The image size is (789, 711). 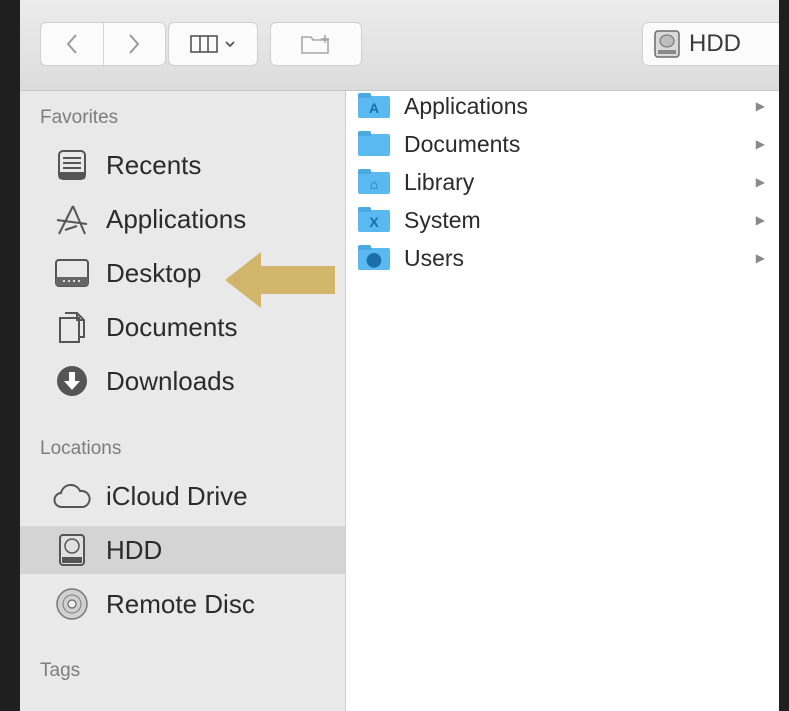 I want to click on tags-heading: Tags, so click(x=60, y=670).